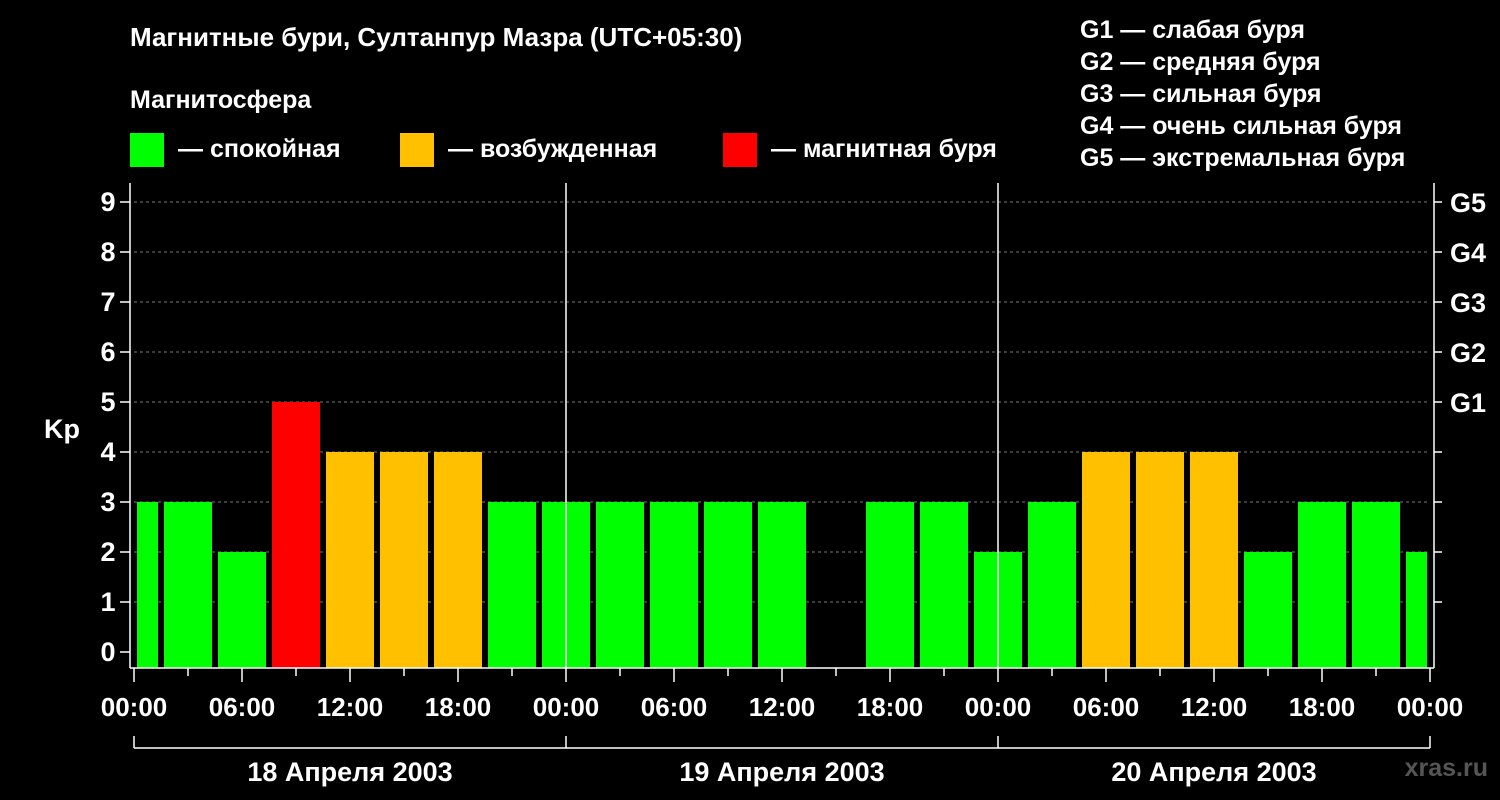  Describe the element at coordinates (349, 772) in the screenshot. I see `day-label: 18 Апреля 2003` at that location.